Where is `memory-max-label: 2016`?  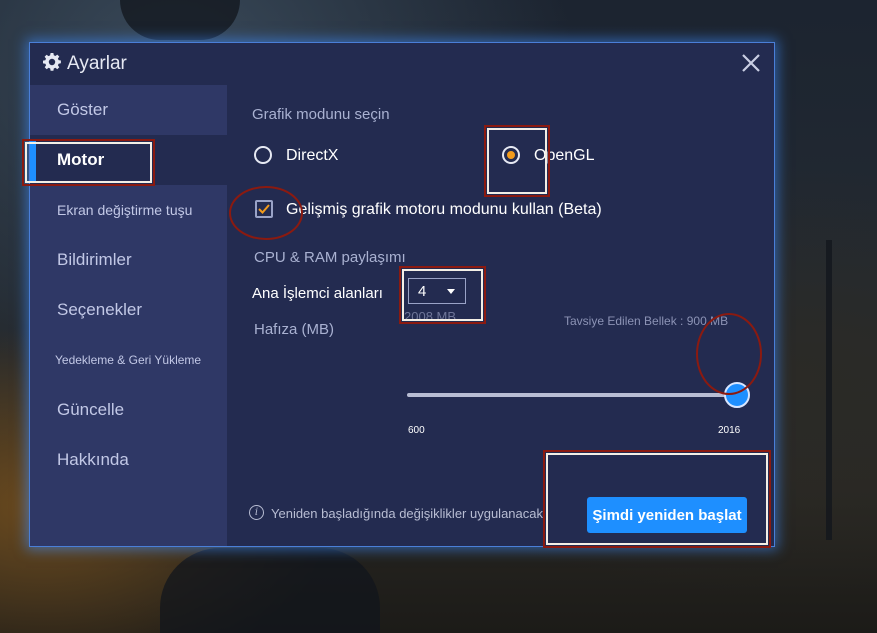
memory-max-label: 2016 is located at coordinates (729, 430).